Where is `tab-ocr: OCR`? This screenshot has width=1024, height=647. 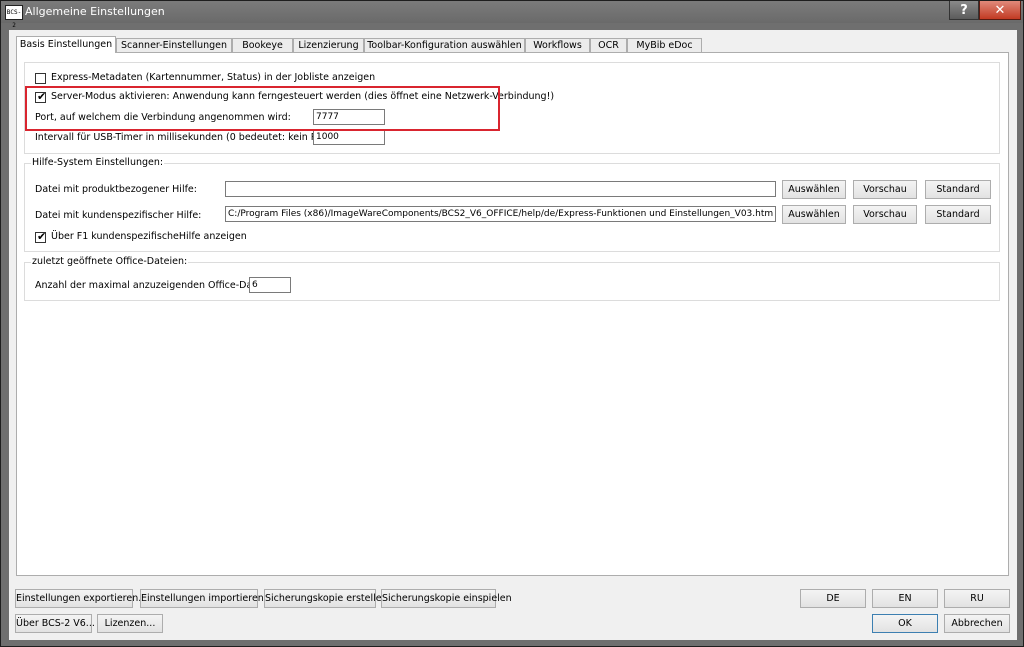
tab-ocr: OCR is located at coordinates (608, 45).